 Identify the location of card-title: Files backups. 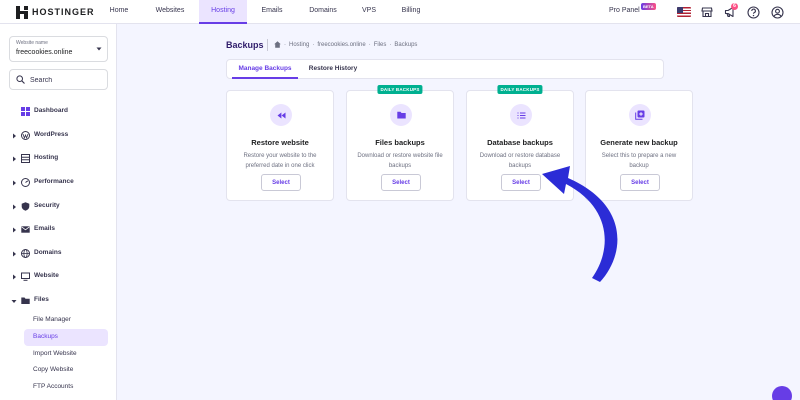
(400, 142).